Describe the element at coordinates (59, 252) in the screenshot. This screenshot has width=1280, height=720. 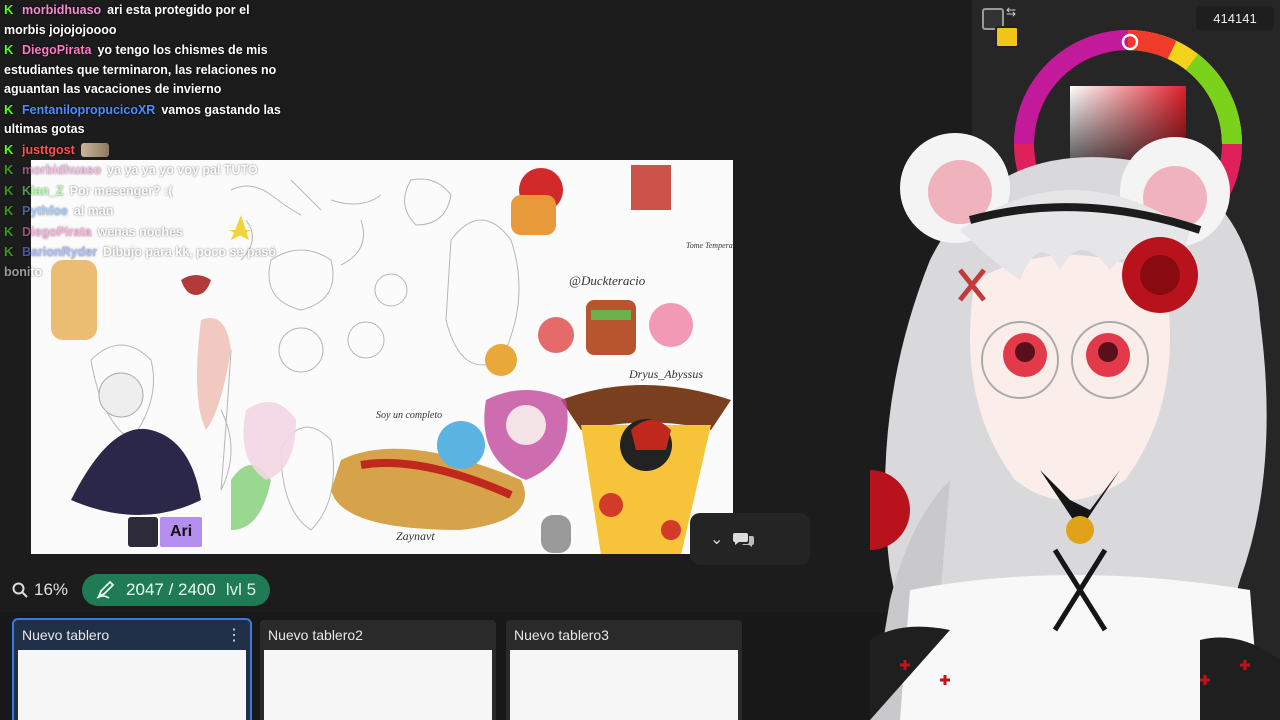
I see `chat-username: BarionRyder` at that location.